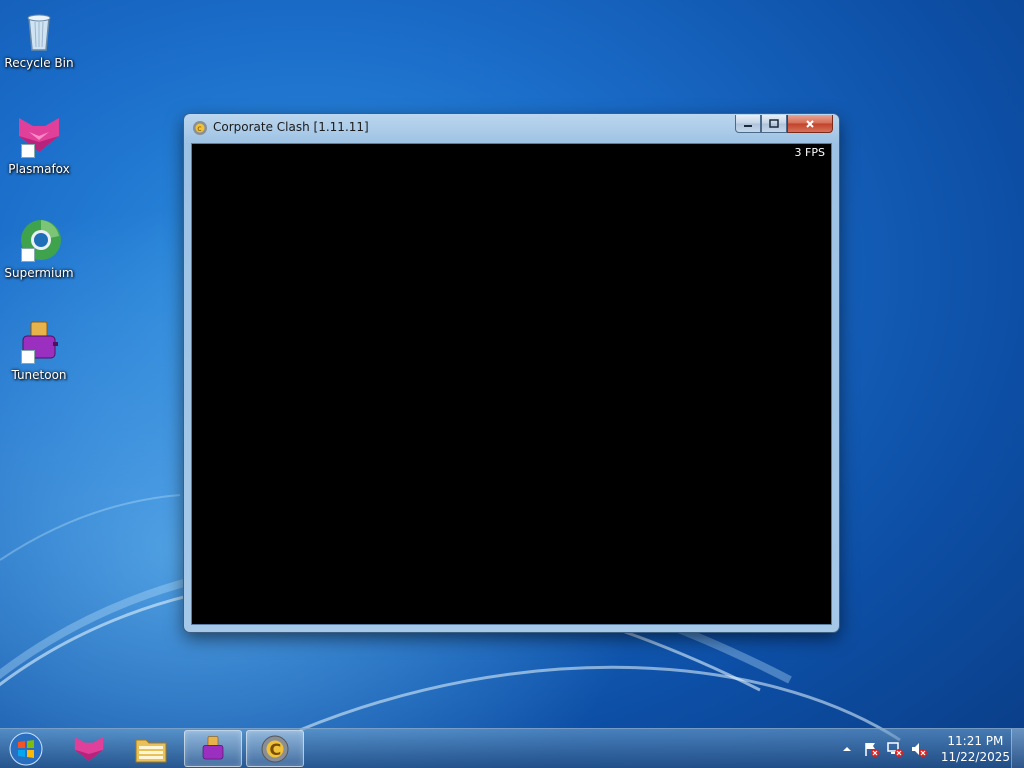 This screenshot has height=768, width=1024. I want to click on close-icon, so click(810, 123).